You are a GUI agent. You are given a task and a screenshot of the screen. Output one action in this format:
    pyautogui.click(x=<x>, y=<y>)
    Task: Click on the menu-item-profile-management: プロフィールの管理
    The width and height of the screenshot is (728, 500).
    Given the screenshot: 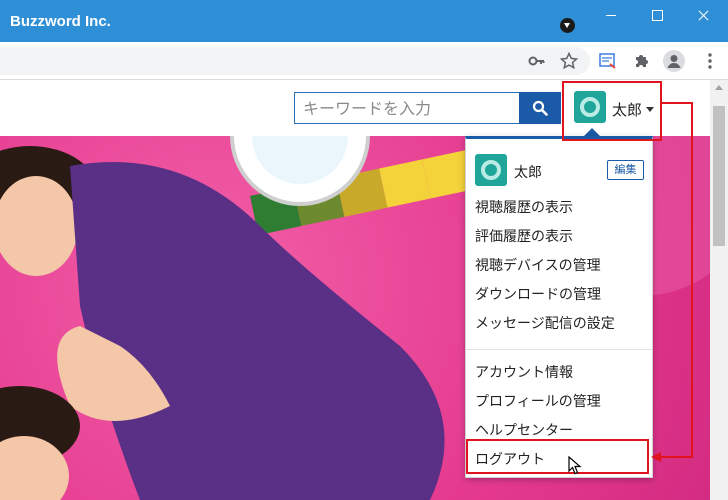 What is the action you would take?
    pyautogui.click(x=538, y=401)
    